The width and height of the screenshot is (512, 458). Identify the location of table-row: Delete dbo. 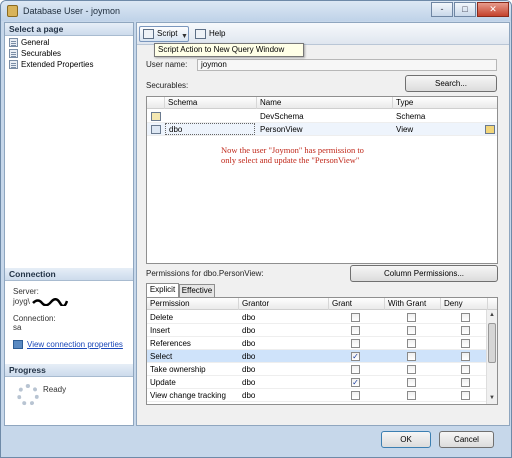
(322, 317).